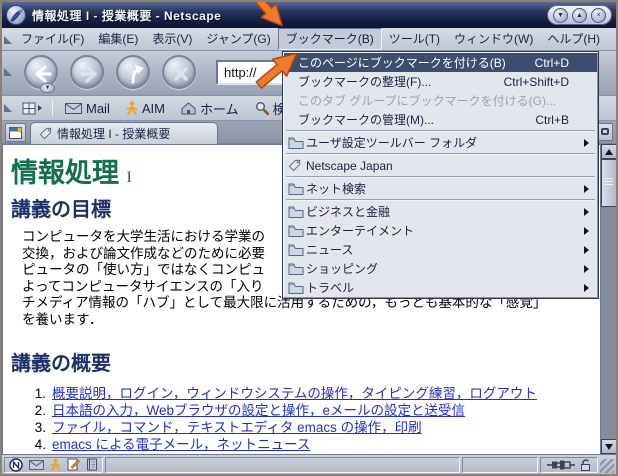  I want to click on menu-item-bookmark-this-page: このページにブックマークを付ける(B) Ctrl+D, so click(440, 62).